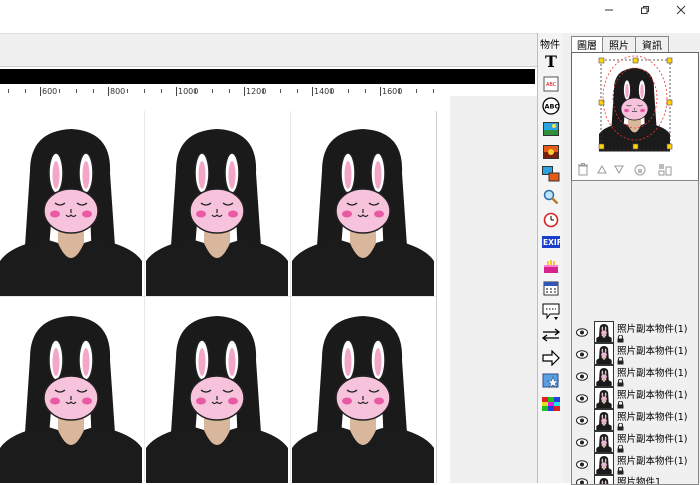 This screenshot has height=485, width=700. I want to click on align-icon, so click(665, 171).